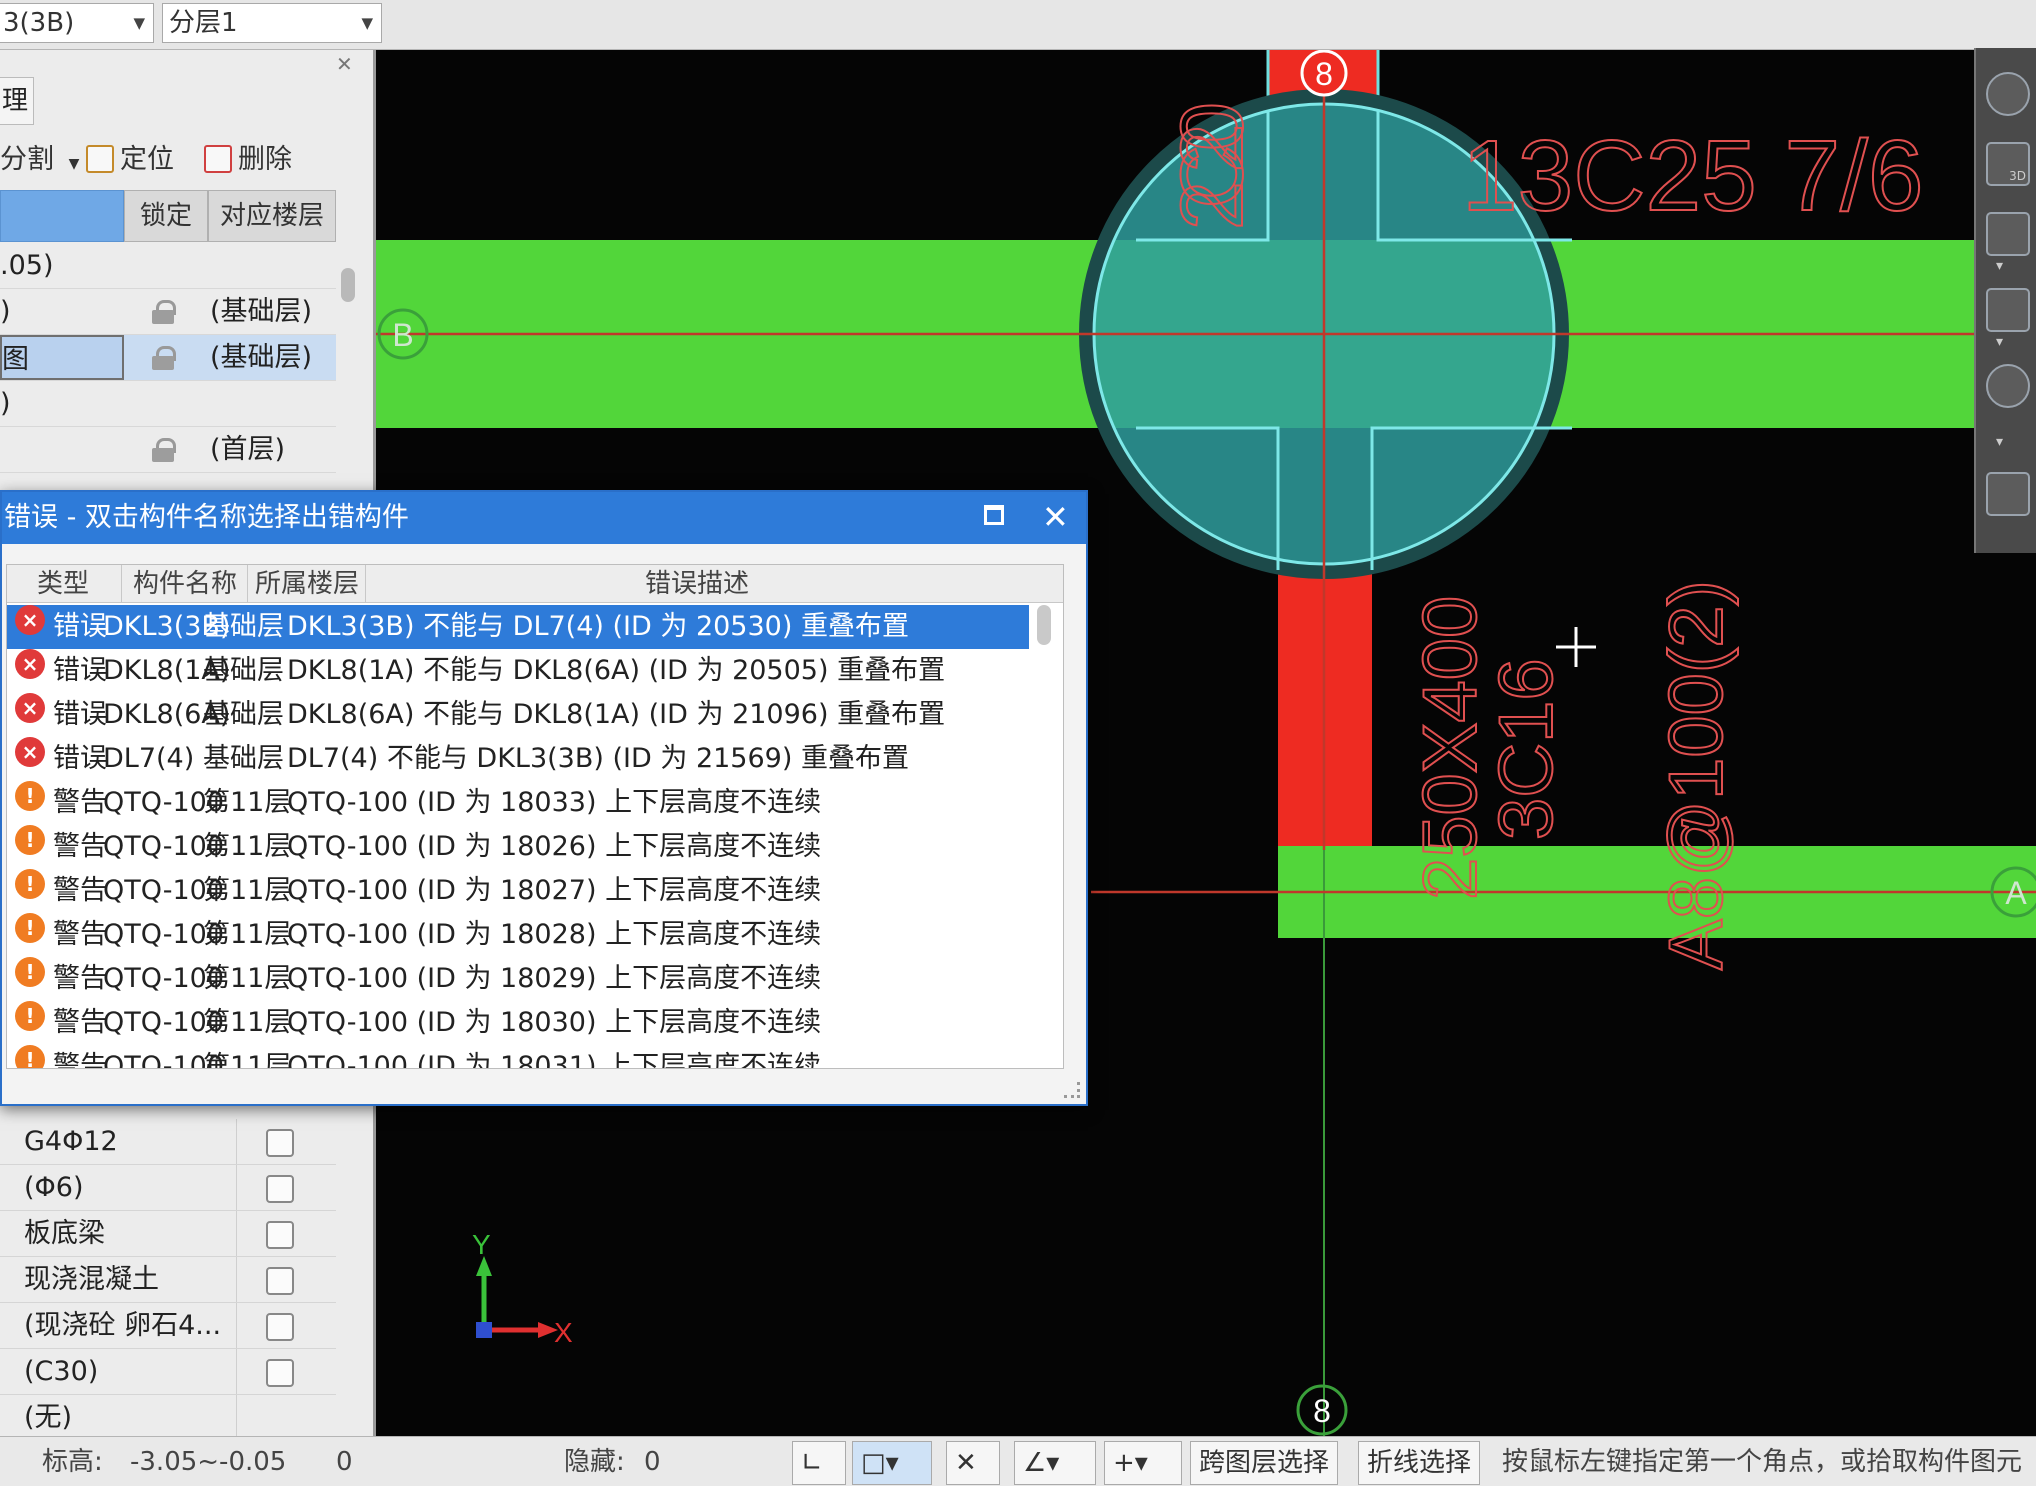 The height and width of the screenshot is (1486, 2036). I want to click on property-row: G4Φ12, so click(168, 1142).